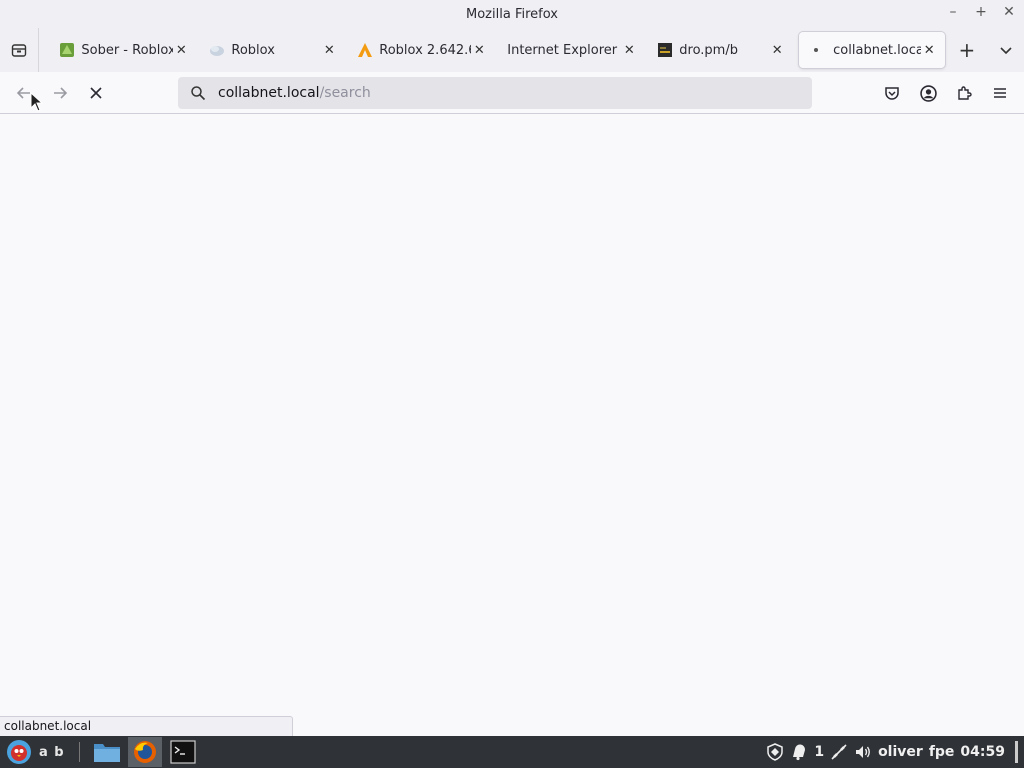  Describe the element at coordinates (198, 93) in the screenshot. I see `search-icon` at that location.